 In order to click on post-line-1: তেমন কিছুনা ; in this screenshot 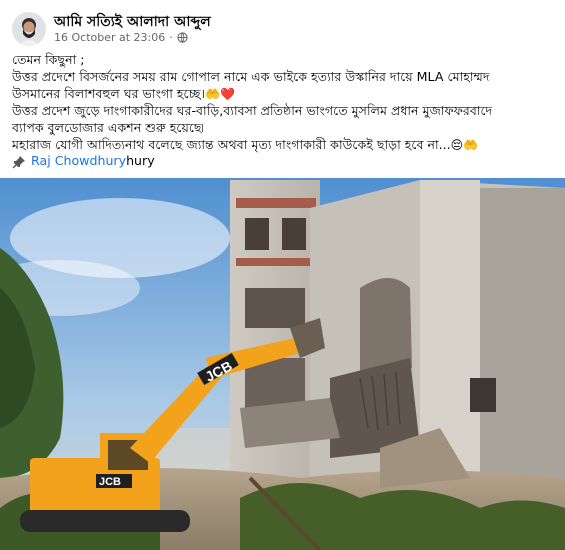, I will do `click(48, 59)`.